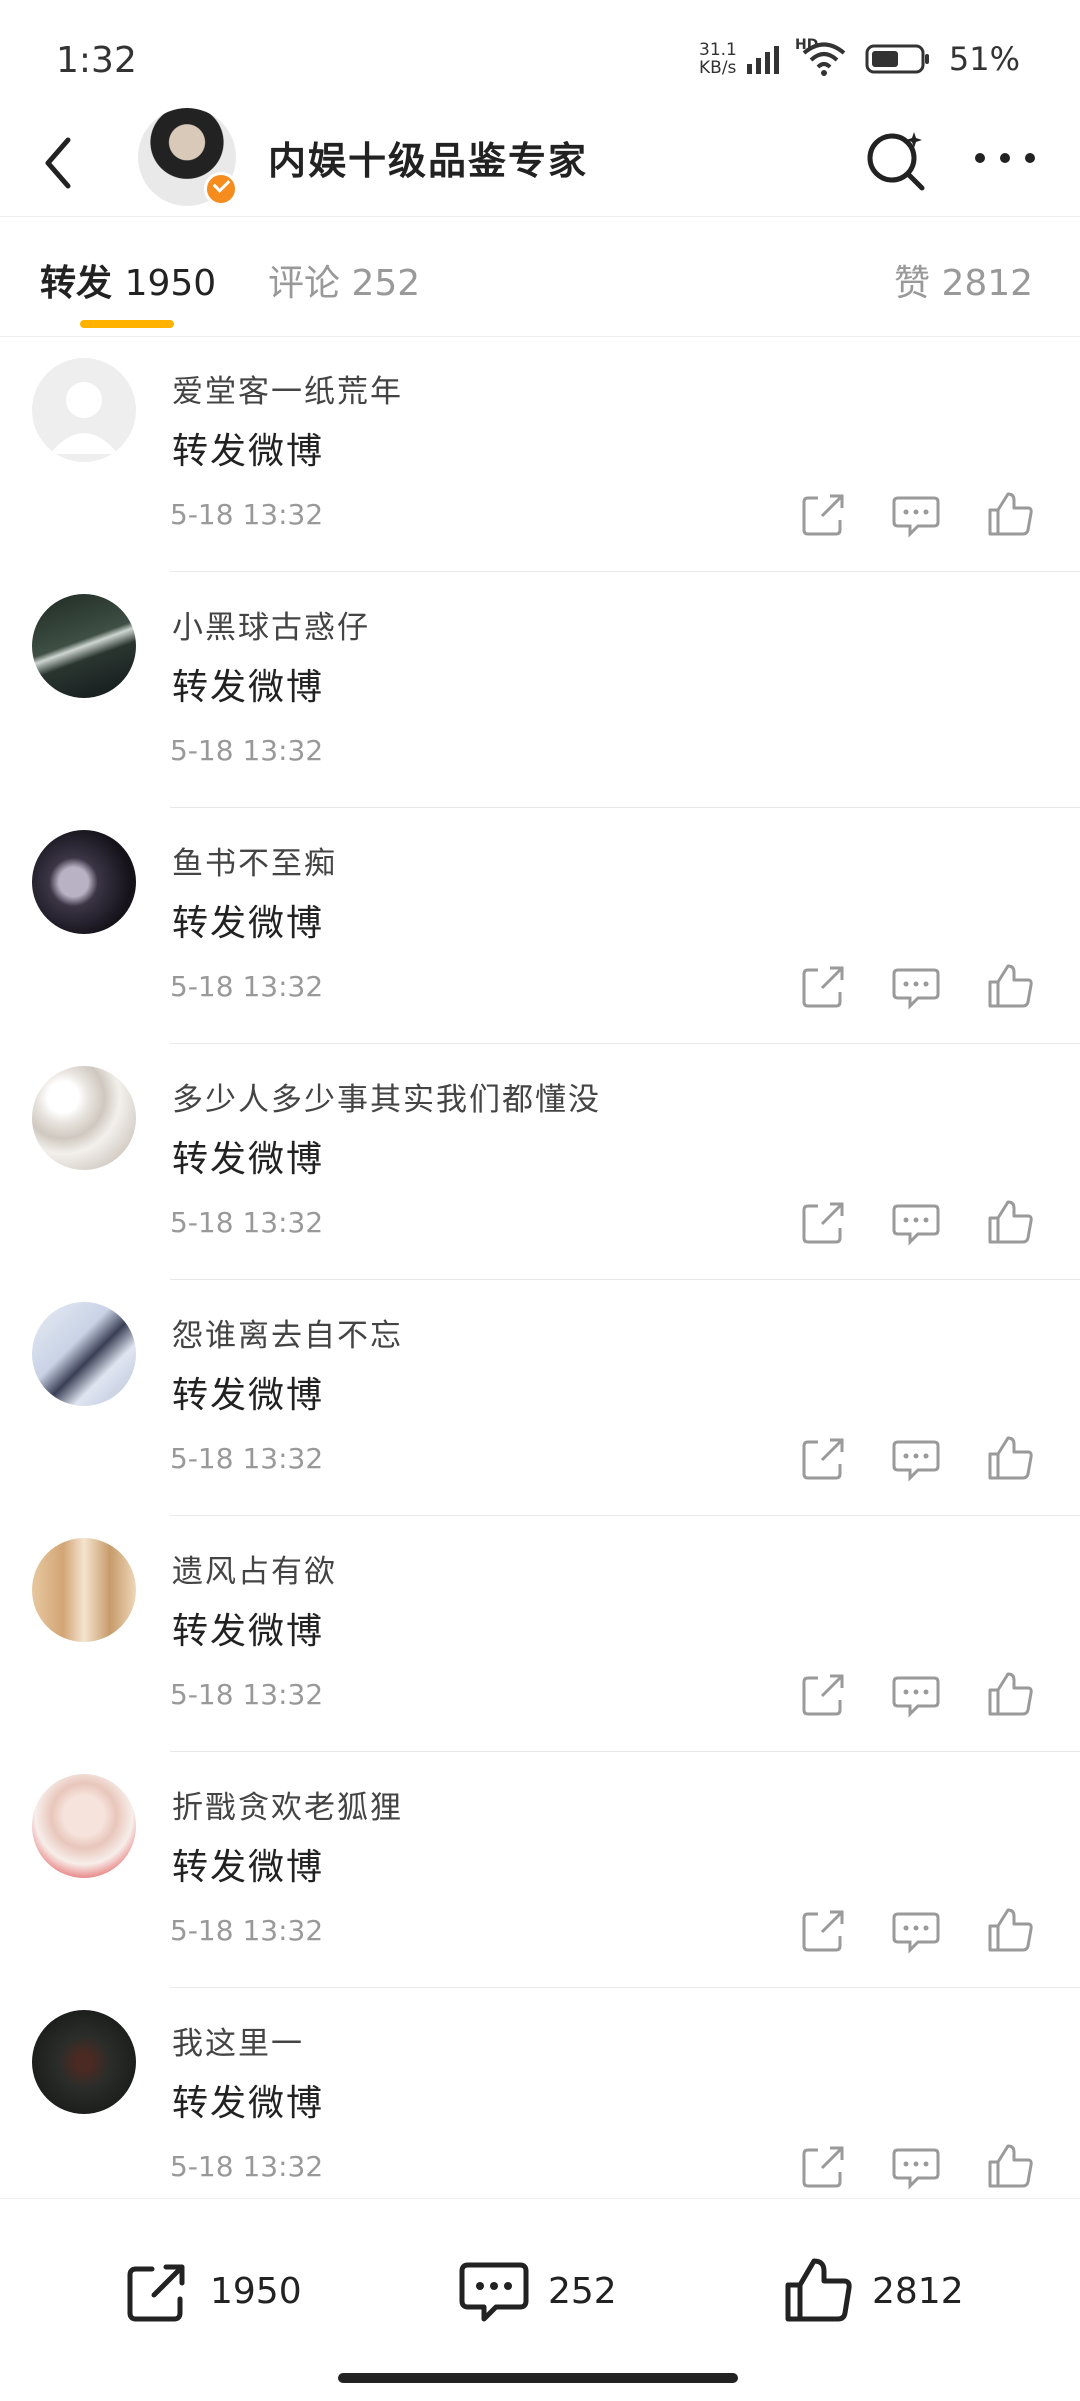  What do you see at coordinates (156, 2293) in the screenshot?
I see `repost-icon` at bounding box center [156, 2293].